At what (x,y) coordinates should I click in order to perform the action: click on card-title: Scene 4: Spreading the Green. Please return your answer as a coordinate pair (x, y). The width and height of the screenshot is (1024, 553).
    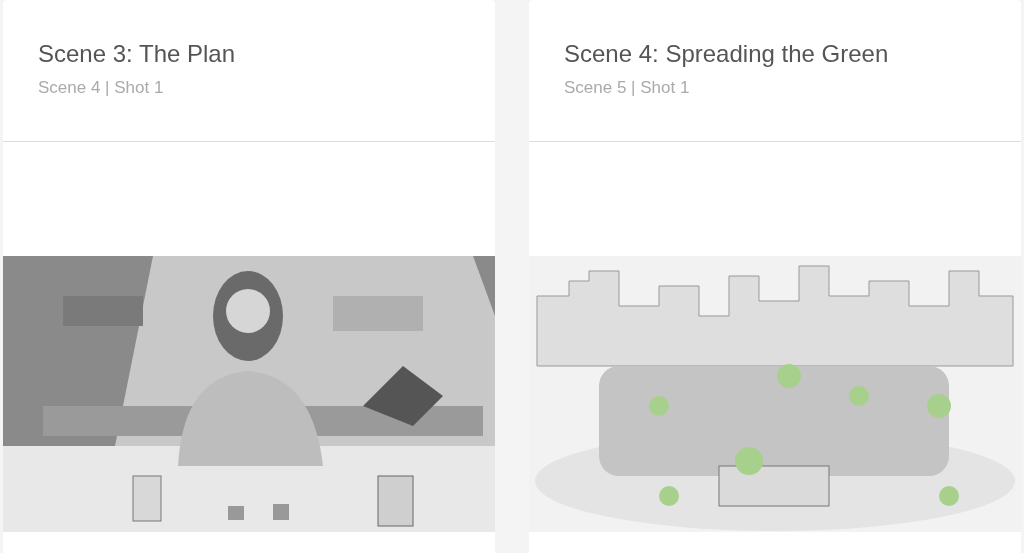
    Looking at the image, I should click on (727, 54).